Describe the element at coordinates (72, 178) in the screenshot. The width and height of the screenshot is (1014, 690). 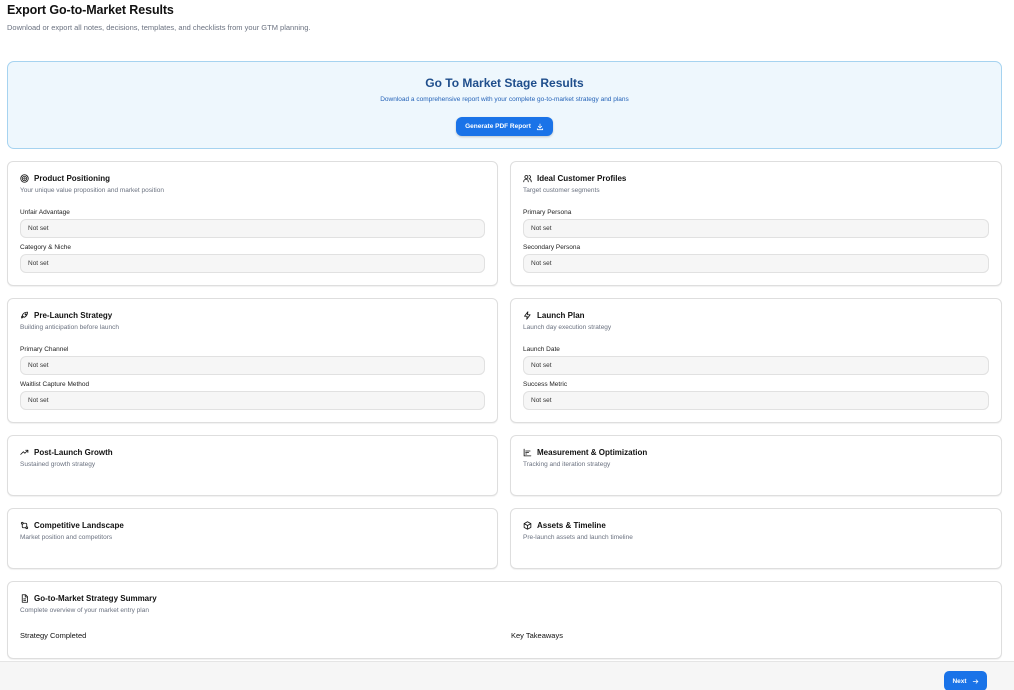
I see `card-title: Product Positioning` at that location.